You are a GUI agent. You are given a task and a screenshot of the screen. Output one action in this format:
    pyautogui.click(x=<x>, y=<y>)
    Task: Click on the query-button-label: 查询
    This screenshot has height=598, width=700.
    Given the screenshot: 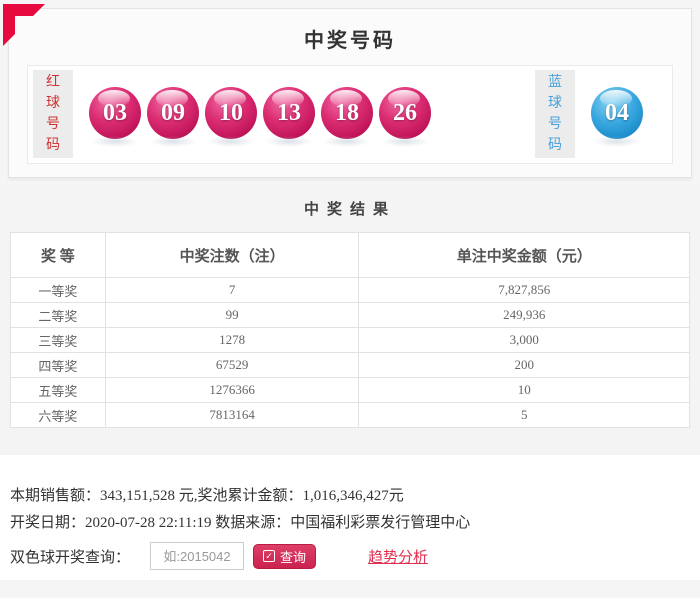 What is the action you would take?
    pyautogui.click(x=293, y=557)
    